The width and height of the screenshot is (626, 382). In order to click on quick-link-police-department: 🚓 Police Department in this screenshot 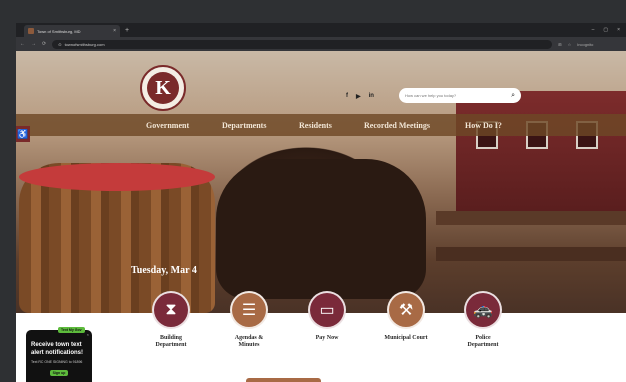, I will do `click(483, 320)`.